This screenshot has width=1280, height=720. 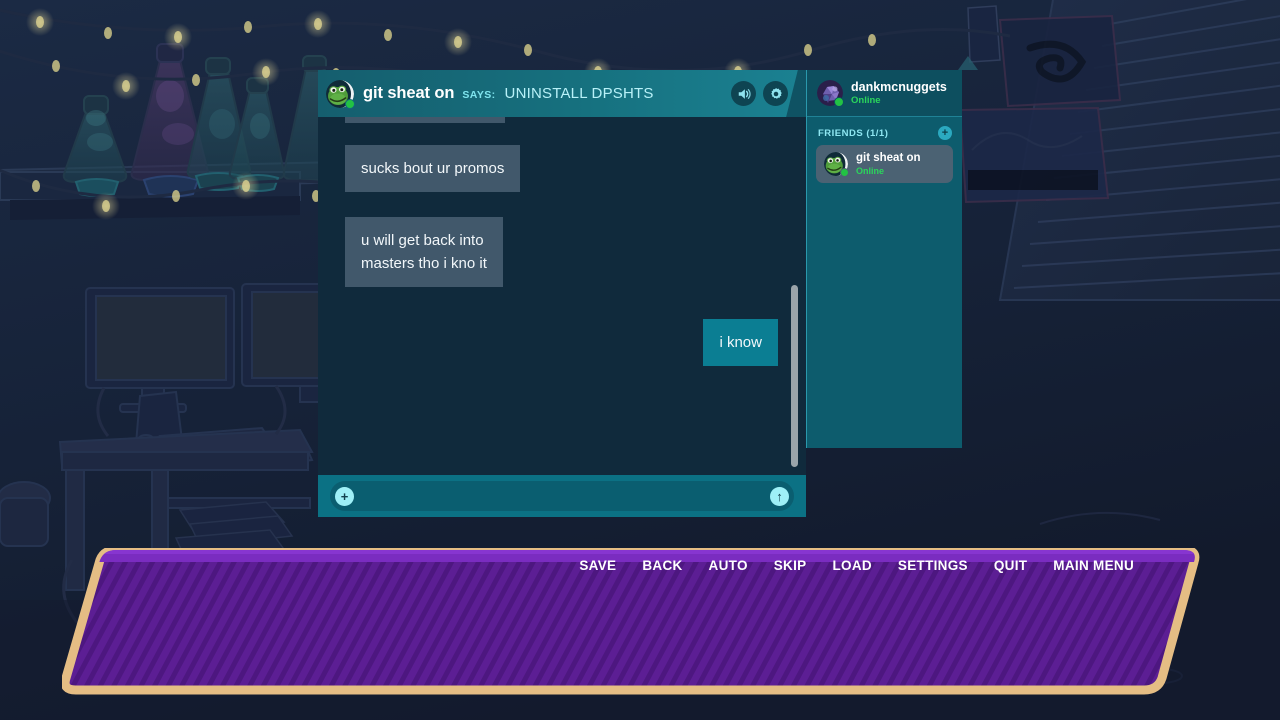 I want to click on friends-header: FRIENDS (1/1) +, so click(x=884, y=131).